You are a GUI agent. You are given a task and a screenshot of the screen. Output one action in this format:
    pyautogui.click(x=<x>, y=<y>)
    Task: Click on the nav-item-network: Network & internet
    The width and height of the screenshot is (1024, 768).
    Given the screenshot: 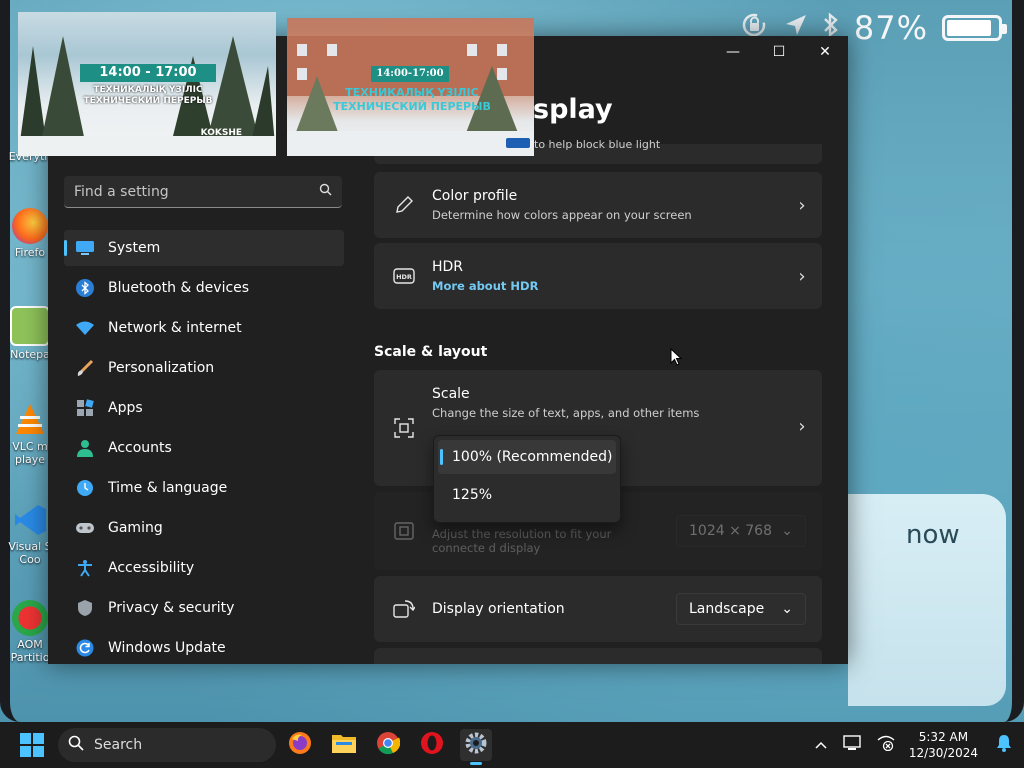 What is the action you would take?
    pyautogui.click(x=204, y=328)
    